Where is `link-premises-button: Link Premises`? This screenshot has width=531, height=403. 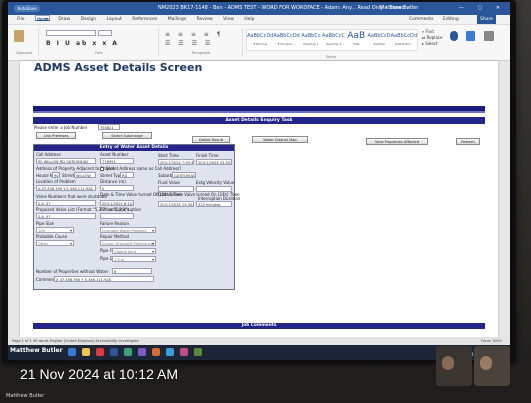 link-premises-button: Link Premises is located at coordinates (56, 135).